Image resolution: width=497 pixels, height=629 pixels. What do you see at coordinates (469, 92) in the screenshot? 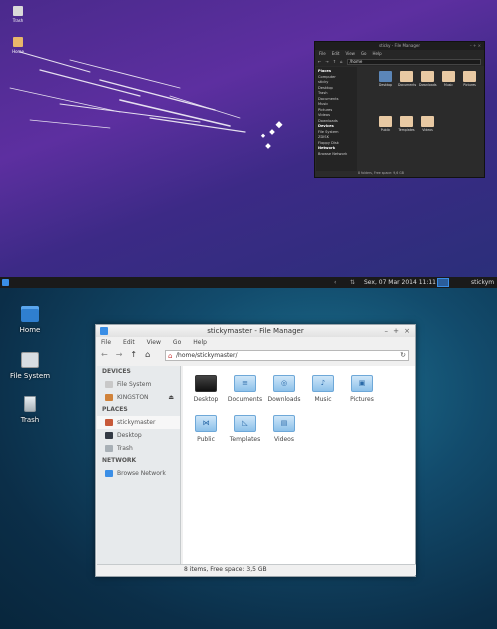
I see `dark-fm-folder-item: Pictures` at bounding box center [469, 92].